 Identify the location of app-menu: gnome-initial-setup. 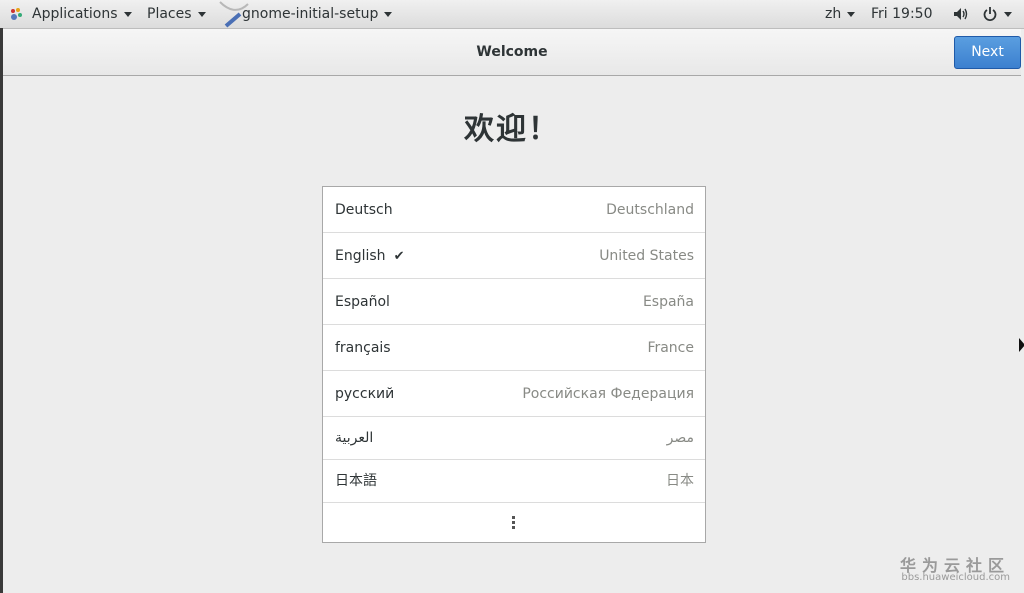
(317, 14).